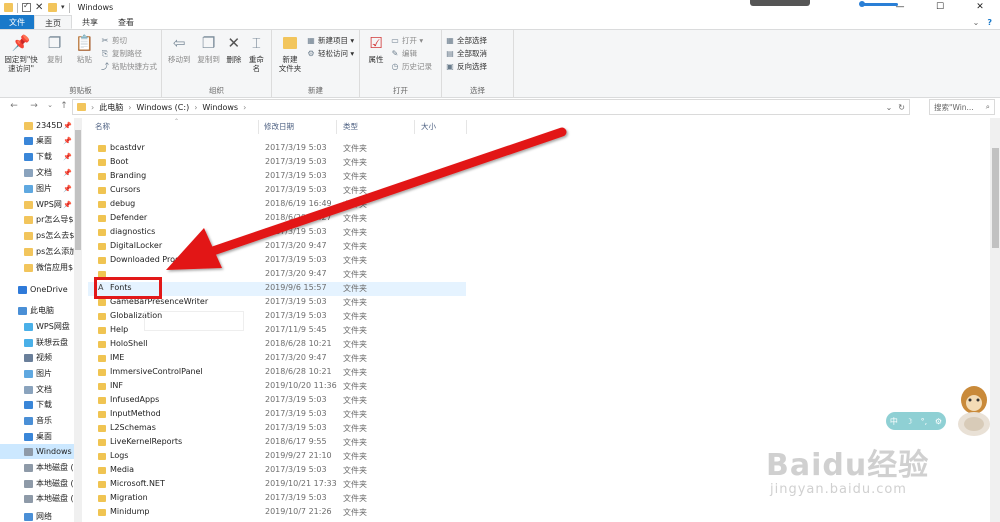 This screenshot has height=522, width=1000. I want to click on delete-x-icon: ✕, so click(234, 42).